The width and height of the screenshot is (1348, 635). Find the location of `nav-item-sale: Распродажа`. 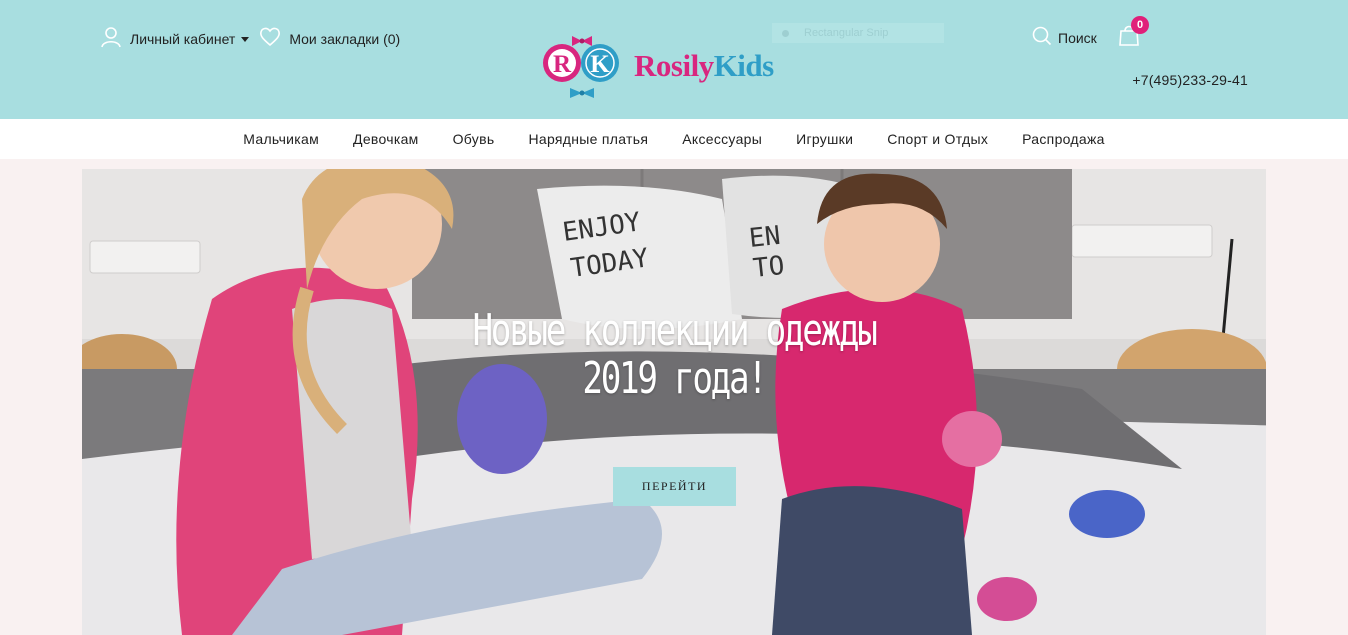

nav-item-sale: Распродажа is located at coordinates (1063, 139).